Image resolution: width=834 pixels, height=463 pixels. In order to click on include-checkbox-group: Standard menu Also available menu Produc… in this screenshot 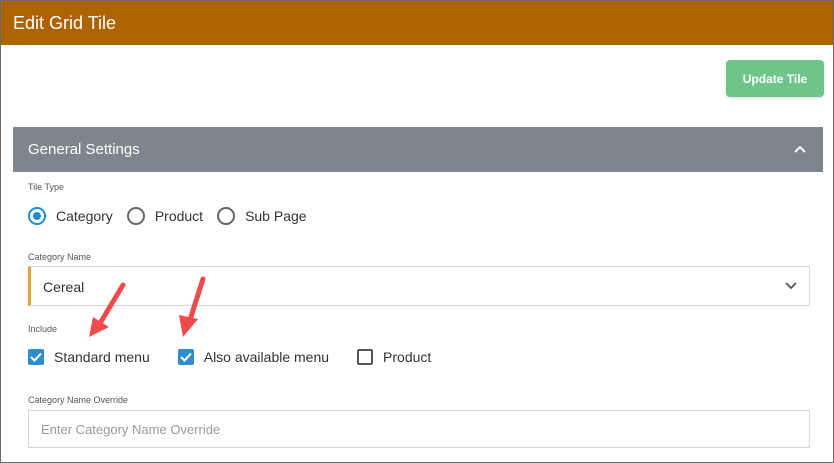, I will do `click(243, 357)`.